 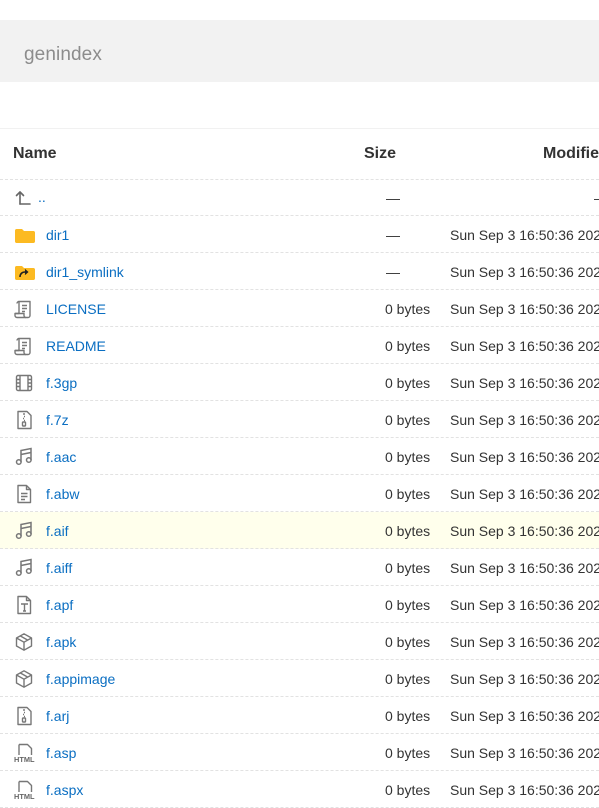 What do you see at coordinates (299, 567) in the screenshot?
I see `table-row: f.aiff 0 bytes Sun Sep 3 16:50:36 2023` at bounding box center [299, 567].